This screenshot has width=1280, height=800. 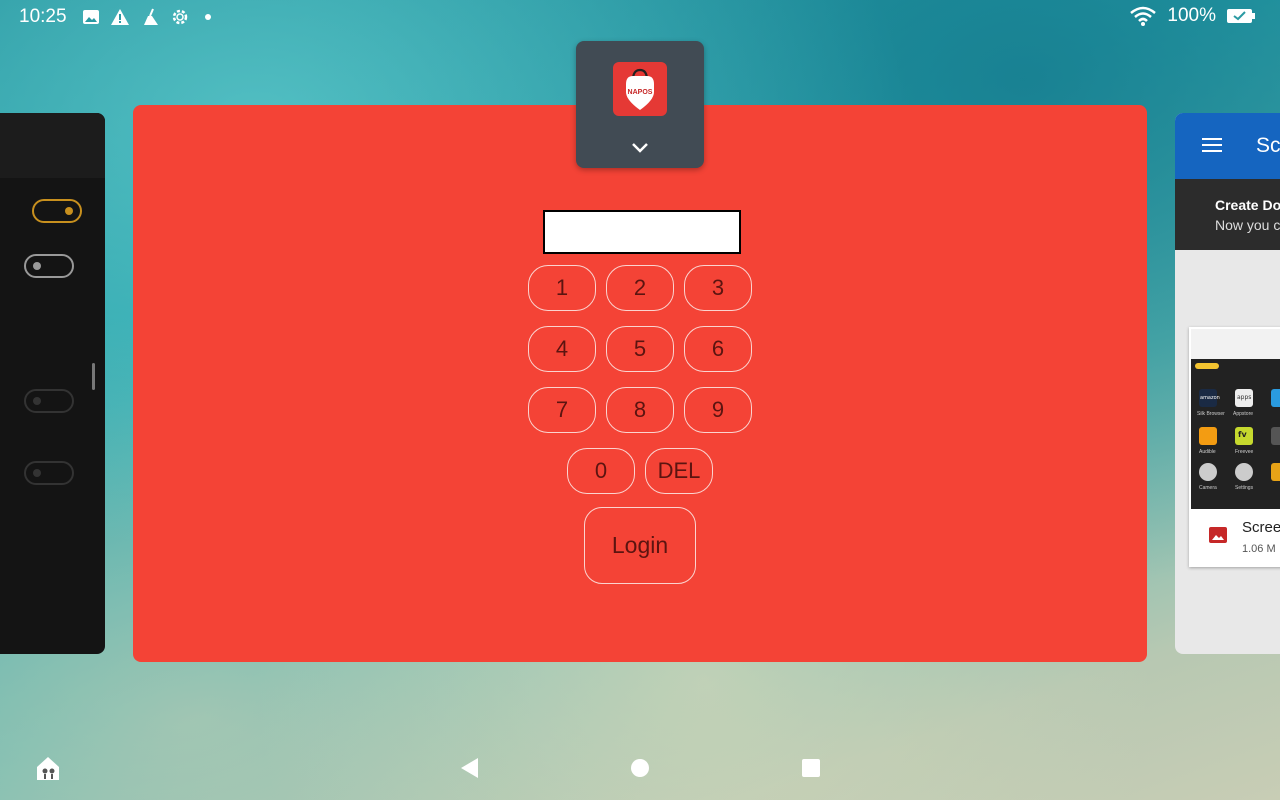 I want to click on thumb-app-label: Freevee, so click(x=1244, y=452).